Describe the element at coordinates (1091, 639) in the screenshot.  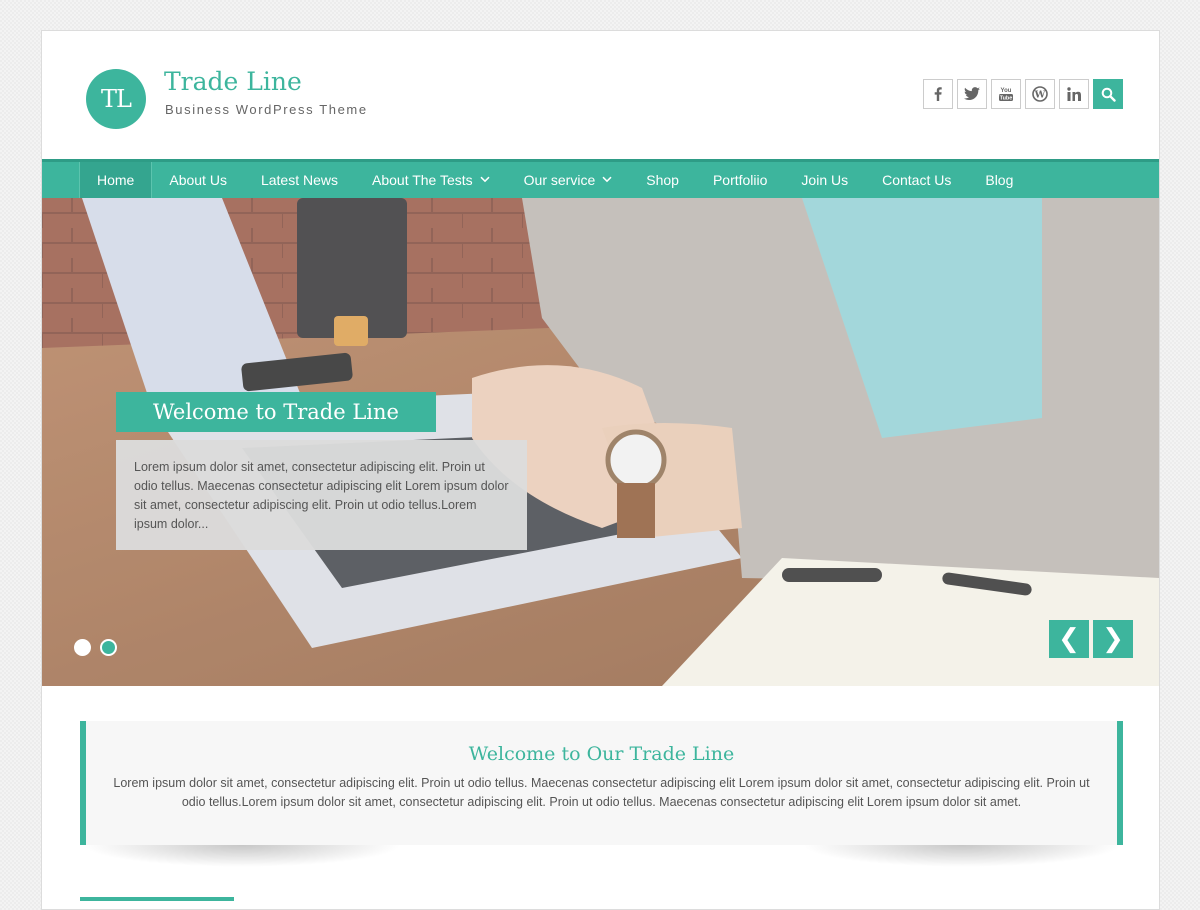
I see `slider-arrows: ❮ ❯` at that location.